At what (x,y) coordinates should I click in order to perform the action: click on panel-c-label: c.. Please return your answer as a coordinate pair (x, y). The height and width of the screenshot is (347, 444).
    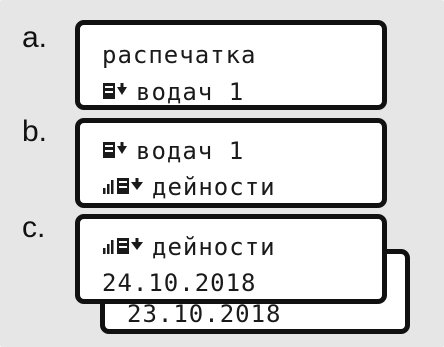
    Looking at the image, I should click on (34, 227).